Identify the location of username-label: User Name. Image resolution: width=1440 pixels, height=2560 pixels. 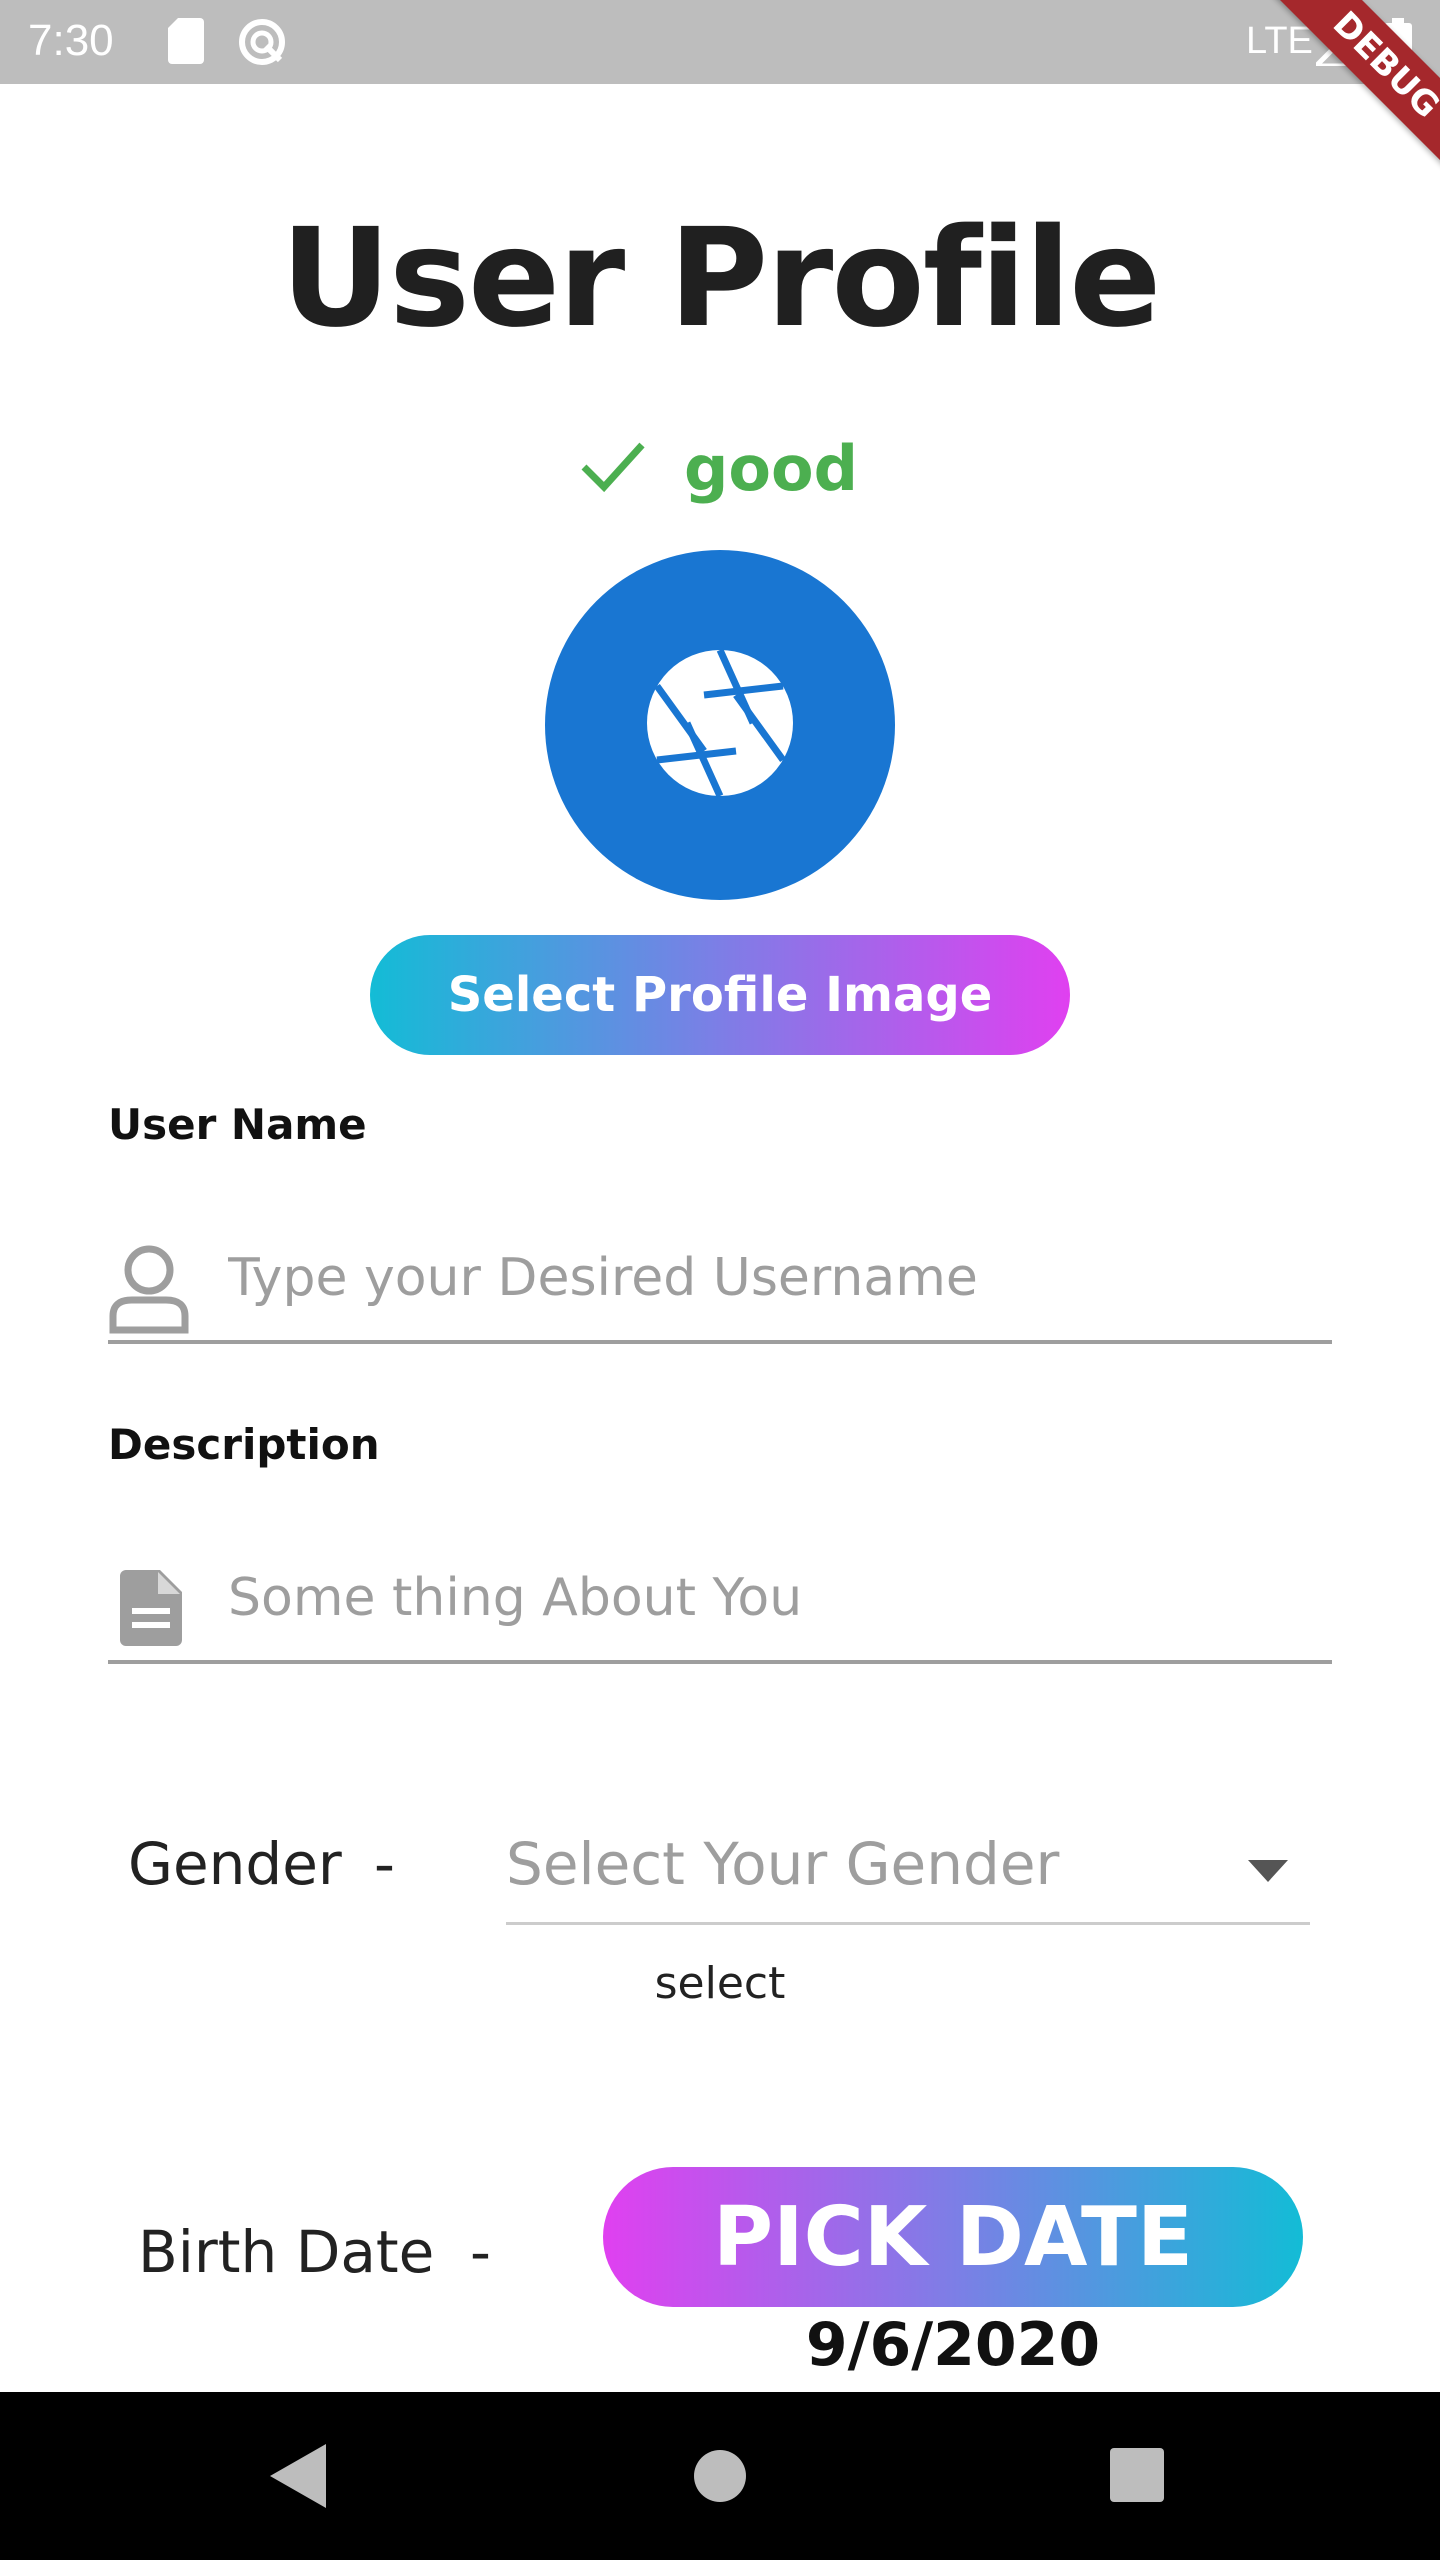
(237, 1124).